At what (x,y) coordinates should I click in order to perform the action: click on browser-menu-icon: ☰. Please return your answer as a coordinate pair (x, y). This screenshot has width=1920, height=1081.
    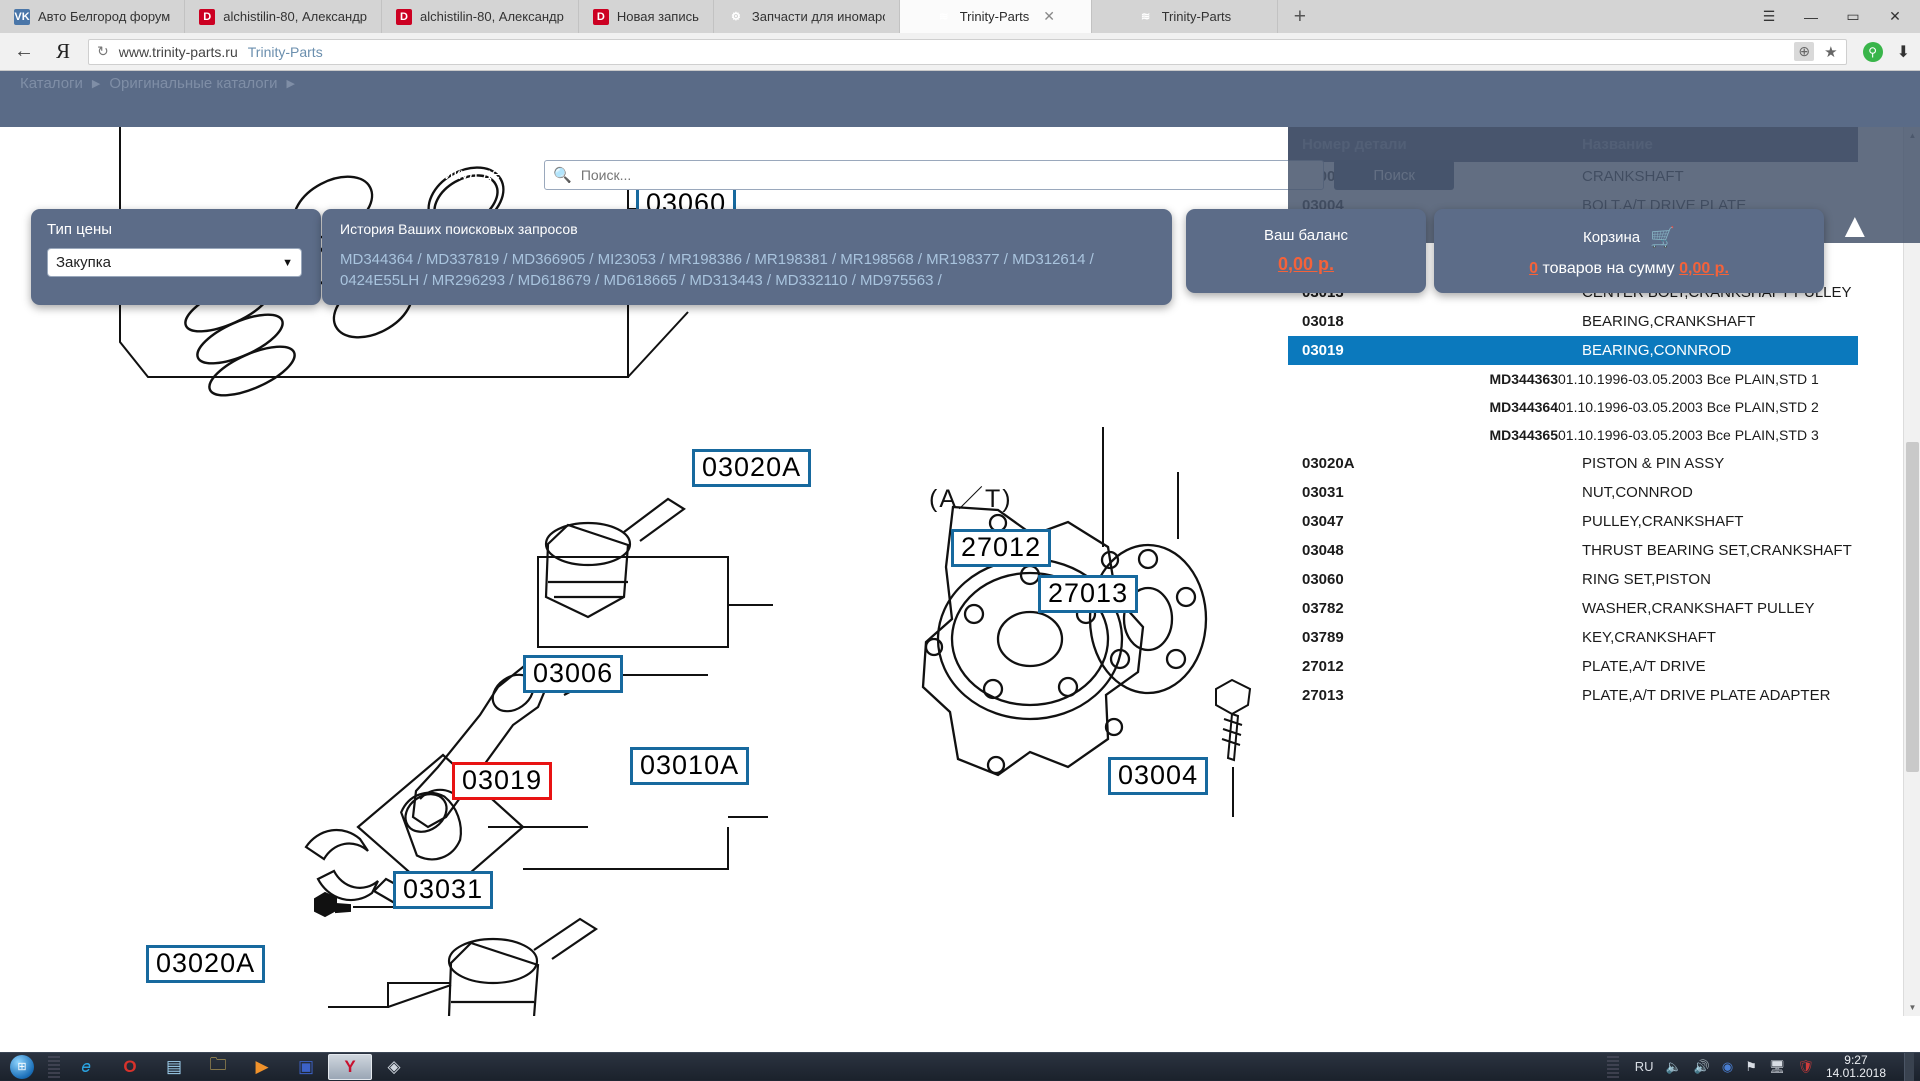
    Looking at the image, I should click on (1769, 16).